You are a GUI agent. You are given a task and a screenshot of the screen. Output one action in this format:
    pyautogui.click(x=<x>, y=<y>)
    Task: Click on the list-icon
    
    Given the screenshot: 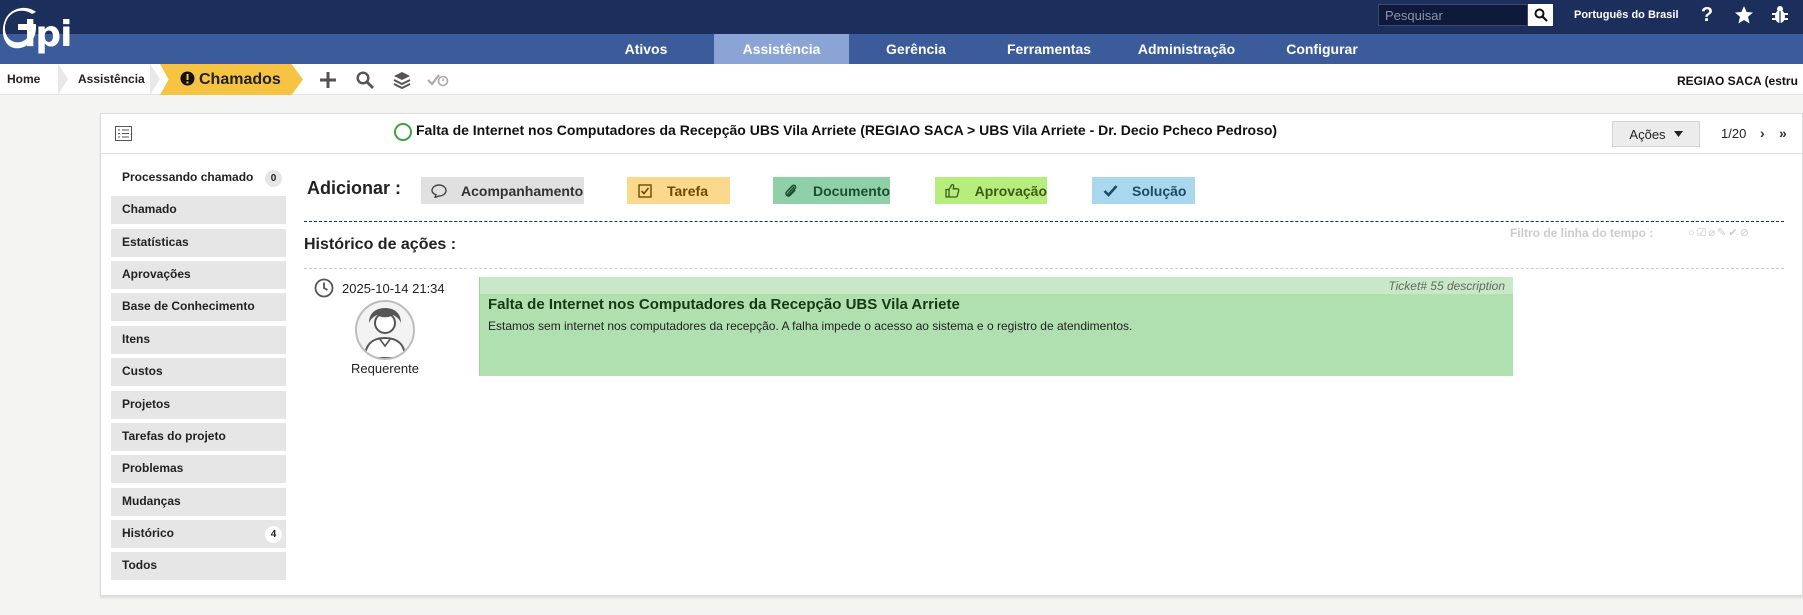 What is the action you would take?
    pyautogui.click(x=123, y=136)
    